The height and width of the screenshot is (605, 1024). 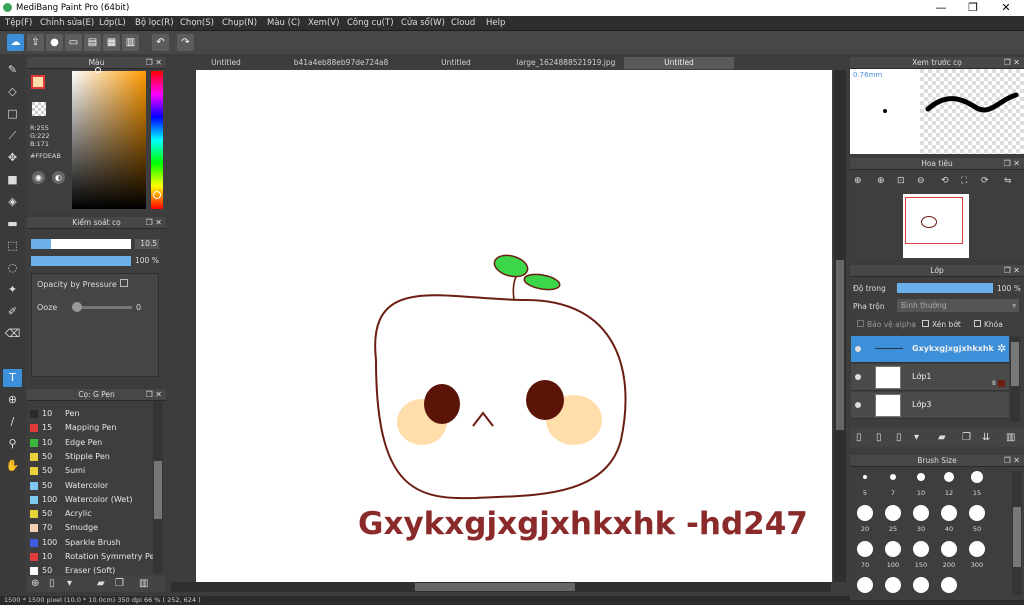 I want to click on comment-icon: ▭, so click(x=73, y=42).